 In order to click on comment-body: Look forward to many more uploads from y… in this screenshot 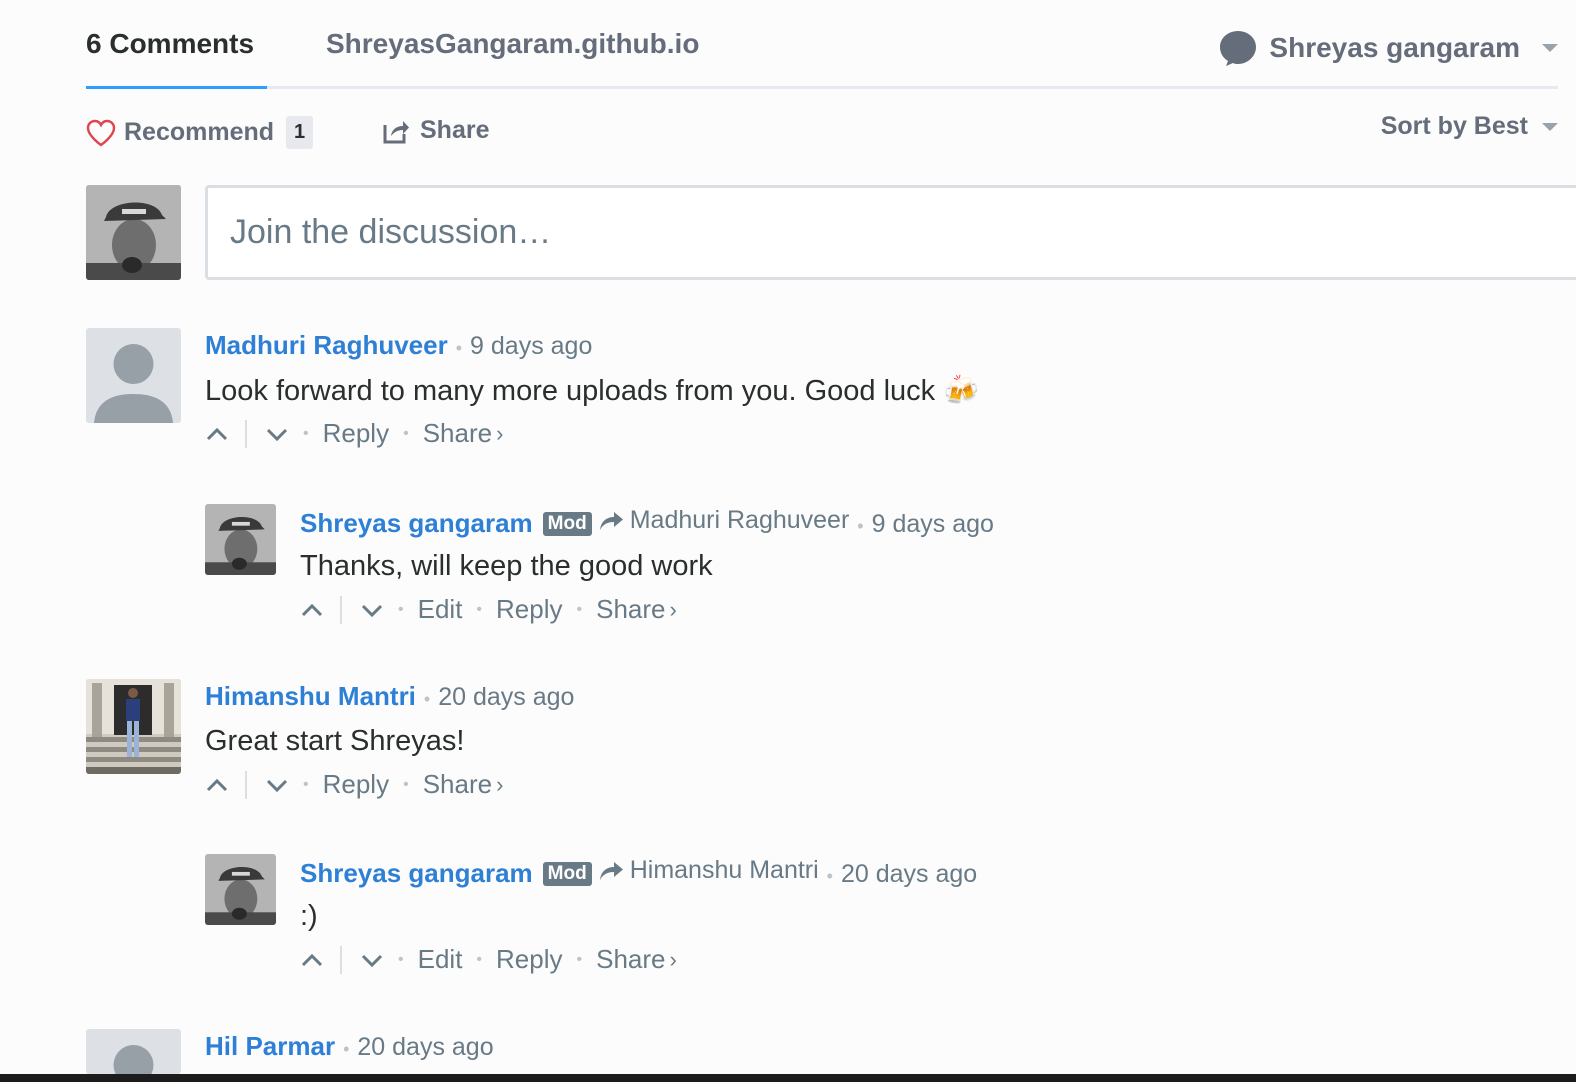, I will do `click(592, 391)`.